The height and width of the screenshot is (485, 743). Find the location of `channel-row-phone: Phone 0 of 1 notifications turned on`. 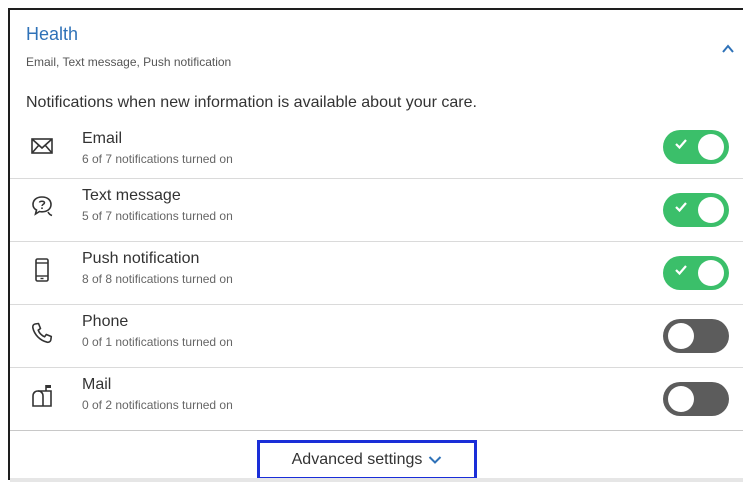

channel-row-phone: Phone 0 of 1 notifications turned on is located at coordinates (376, 336).